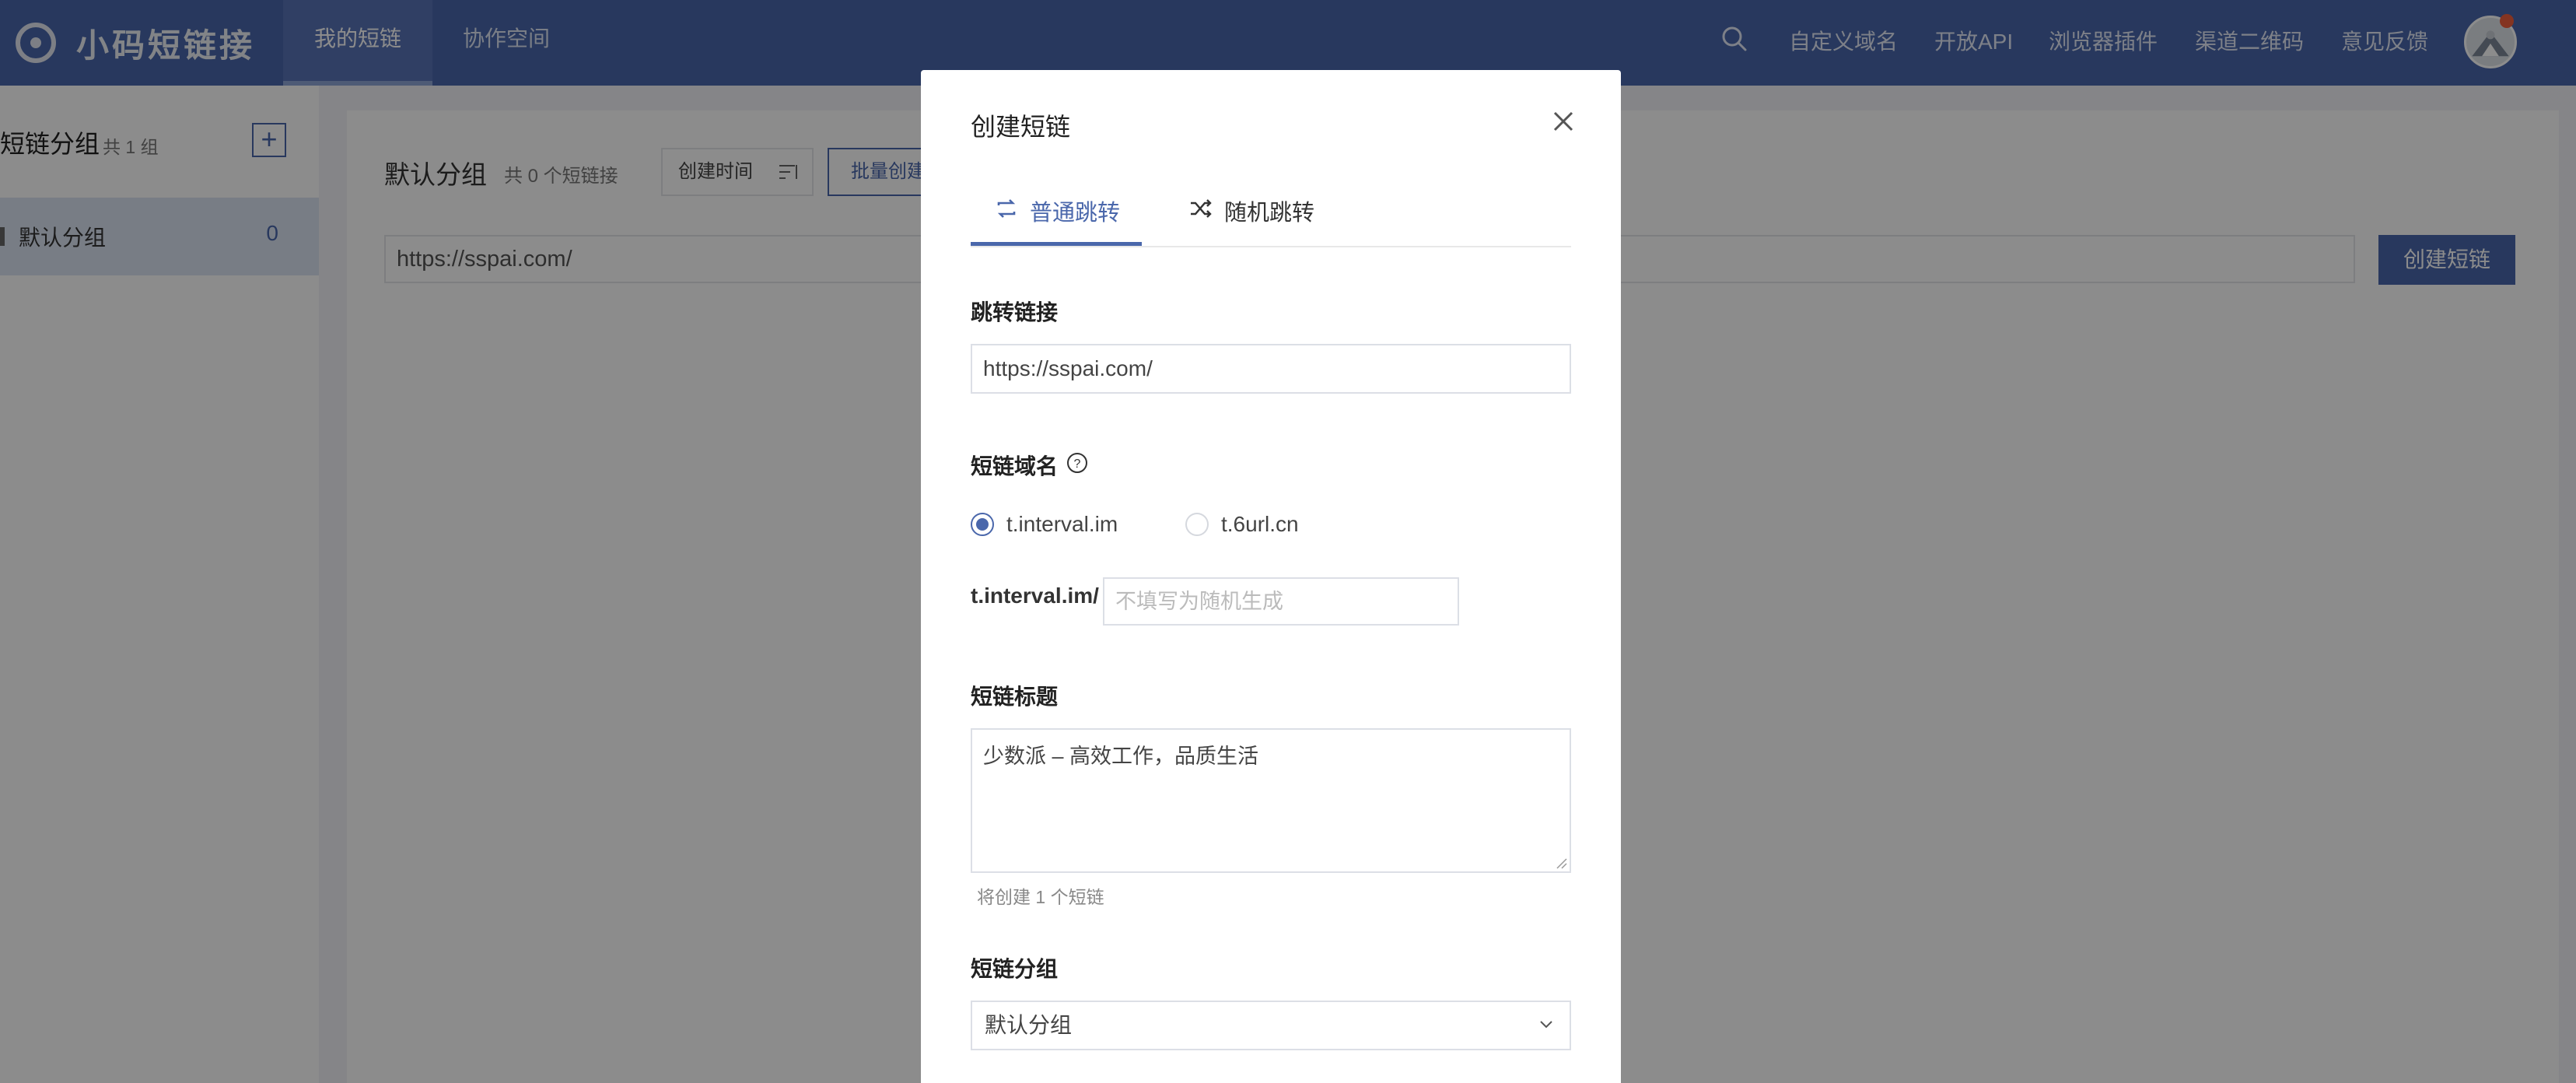 The height and width of the screenshot is (1083, 2576). What do you see at coordinates (1563, 121) in the screenshot?
I see `close-icon` at bounding box center [1563, 121].